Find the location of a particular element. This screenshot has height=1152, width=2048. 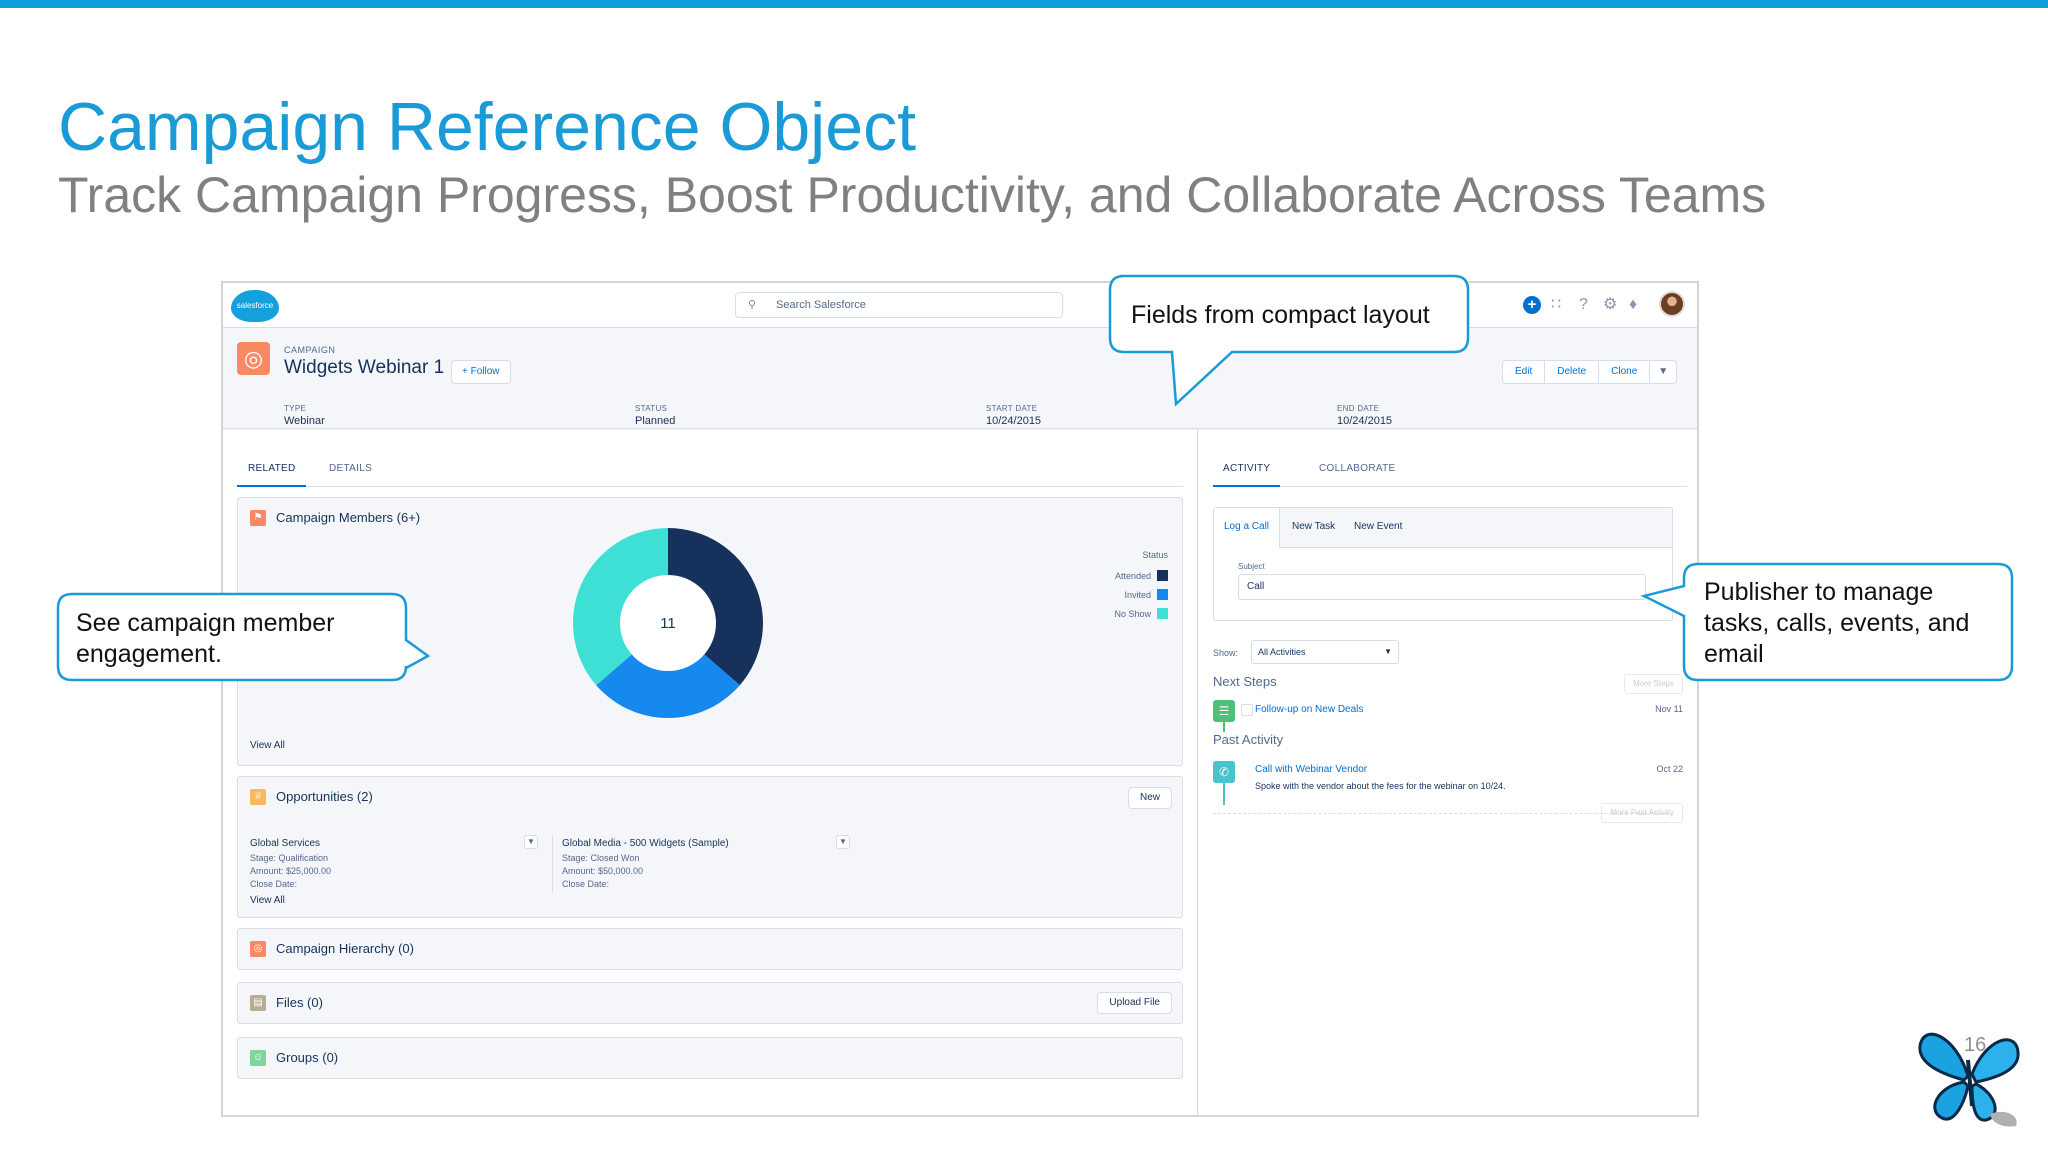

groups-icon: ☺ is located at coordinates (258, 1058).